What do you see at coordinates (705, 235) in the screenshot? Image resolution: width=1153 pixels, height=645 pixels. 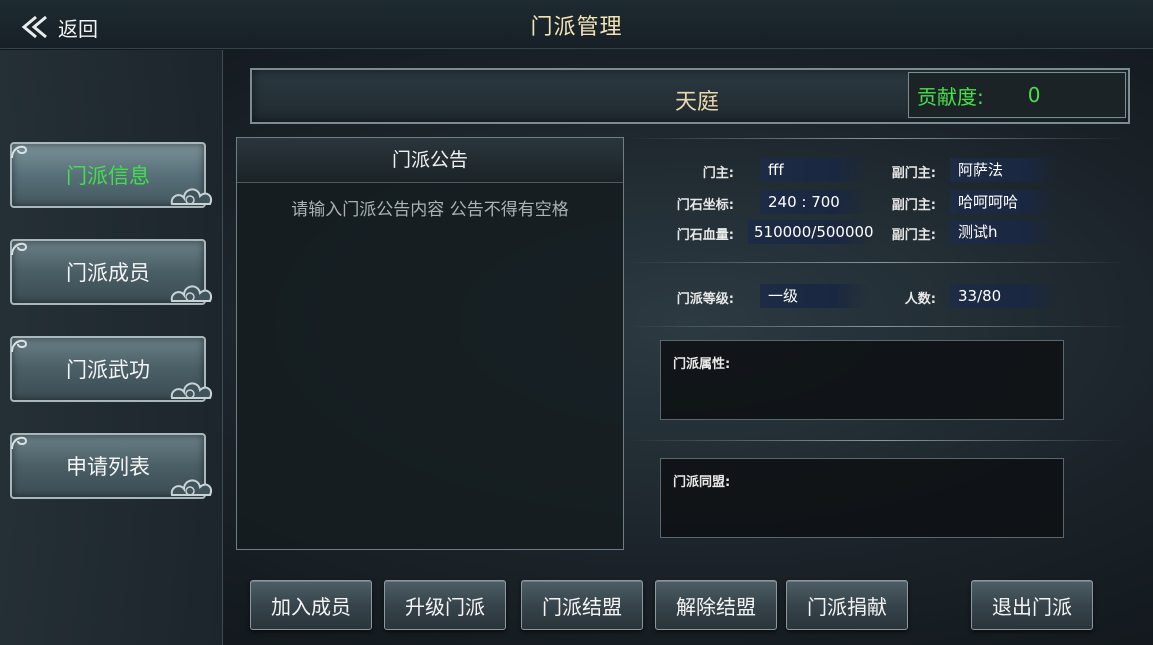 I see `stone-hp-label: 门石血量:` at bounding box center [705, 235].